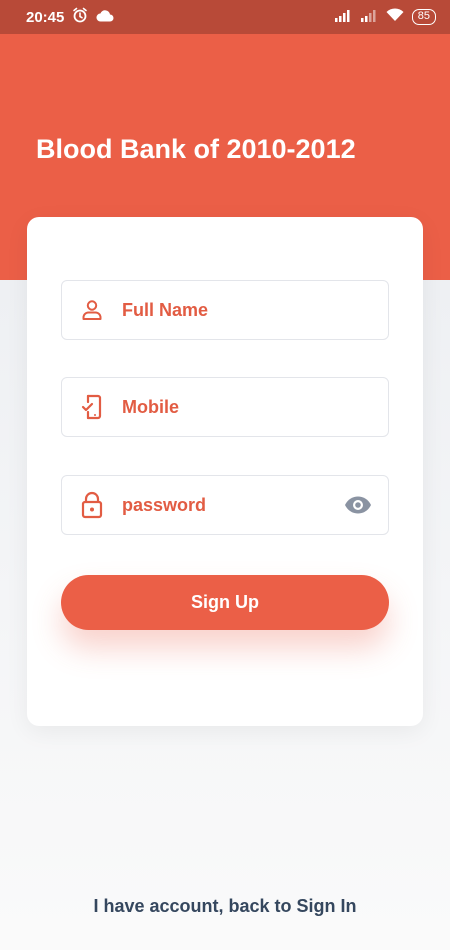  I want to click on wifi-icon, so click(395, 17).